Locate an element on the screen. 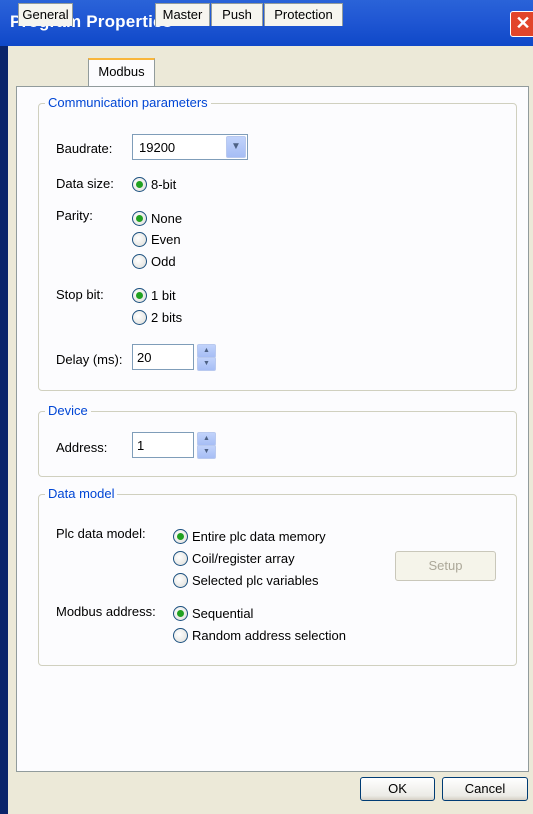 The width and height of the screenshot is (533, 814). parity-even-radio is located at coordinates (139, 239).